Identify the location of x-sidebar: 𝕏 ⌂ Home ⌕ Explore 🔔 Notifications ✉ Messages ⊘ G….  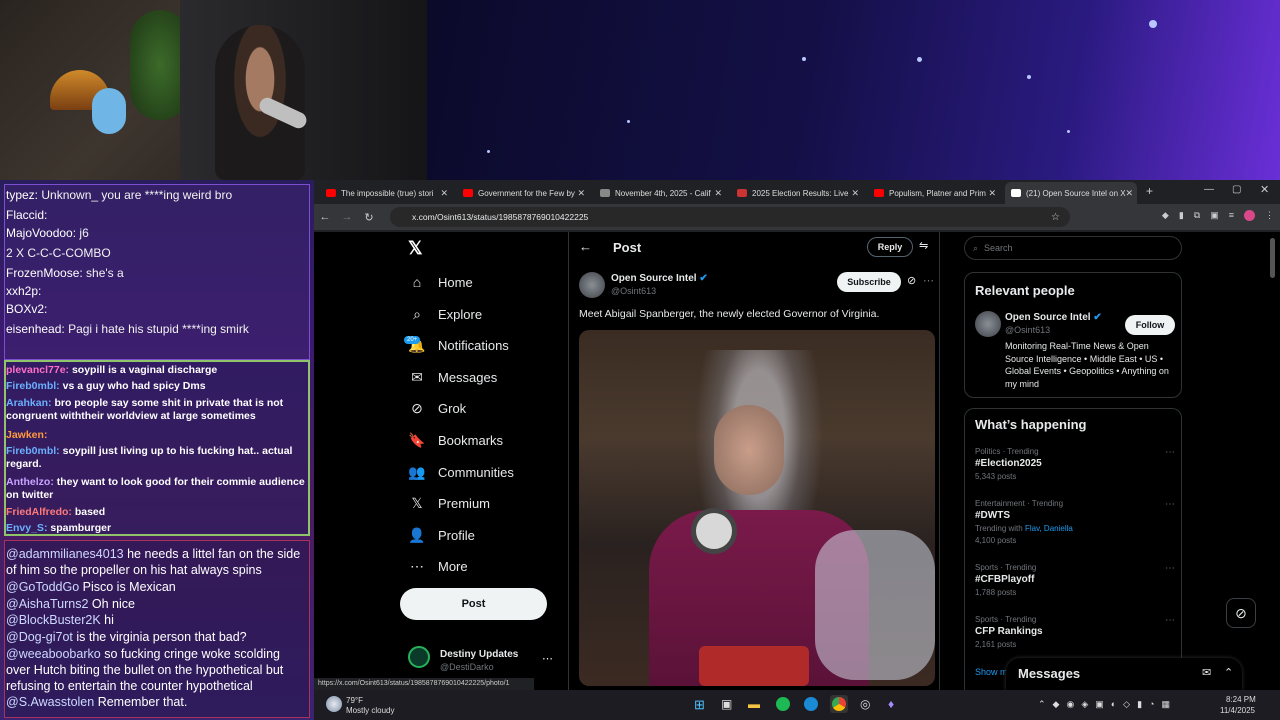
(484, 461).